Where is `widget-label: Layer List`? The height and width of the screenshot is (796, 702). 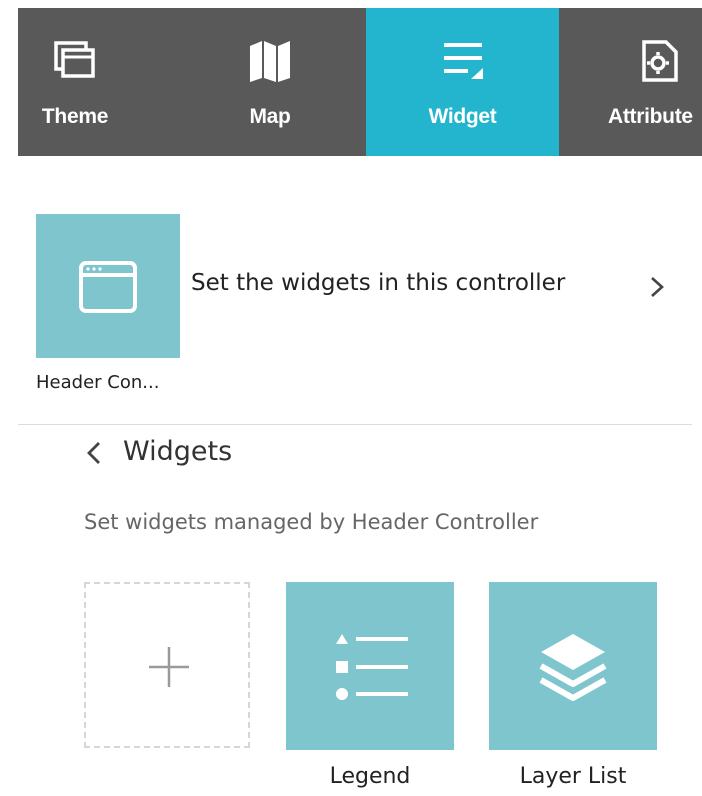 widget-label: Layer List is located at coordinates (573, 776).